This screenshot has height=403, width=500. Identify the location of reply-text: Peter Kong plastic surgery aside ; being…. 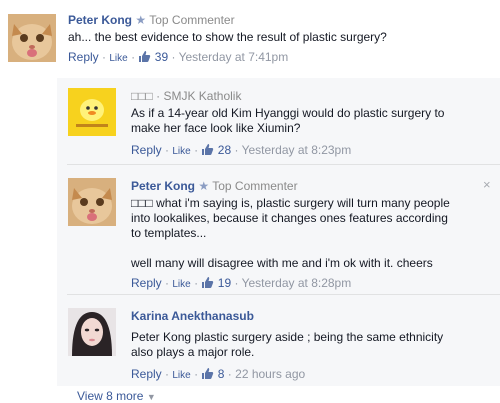
(287, 344).